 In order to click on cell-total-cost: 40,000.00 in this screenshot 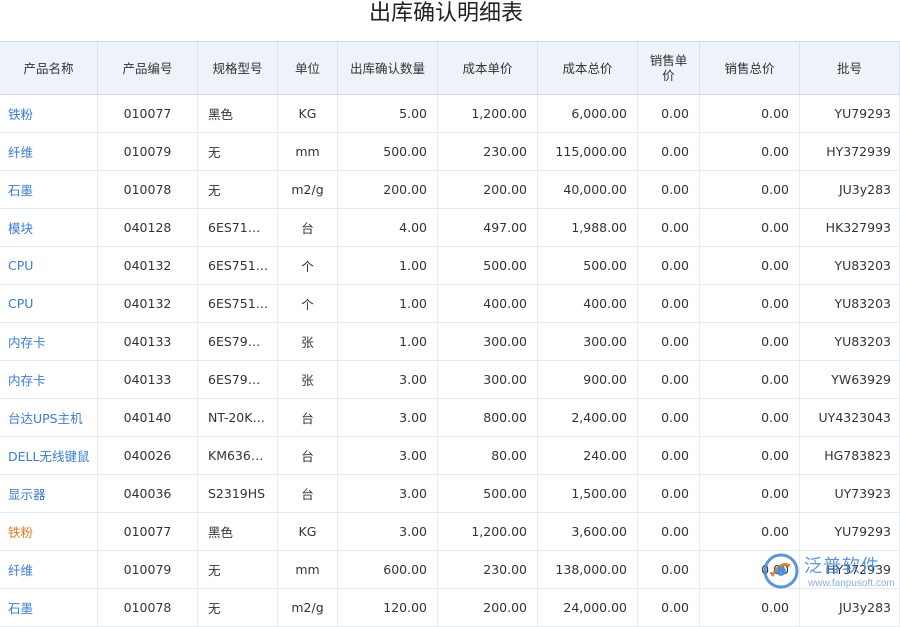, I will do `click(588, 189)`.